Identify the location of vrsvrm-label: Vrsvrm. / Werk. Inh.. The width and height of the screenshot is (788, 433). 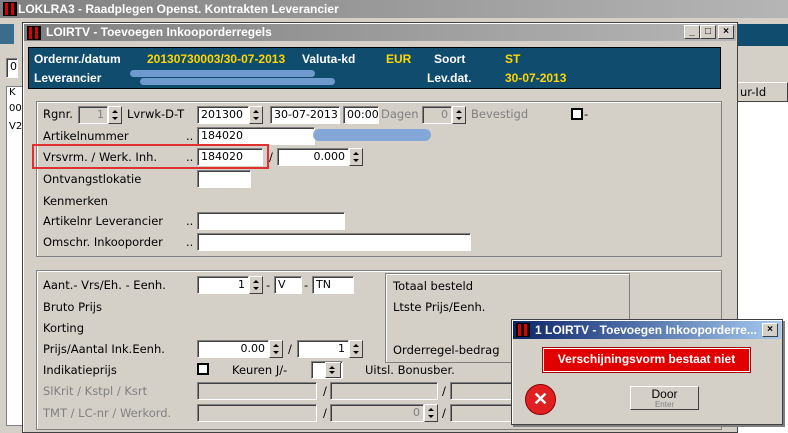
(100, 157).